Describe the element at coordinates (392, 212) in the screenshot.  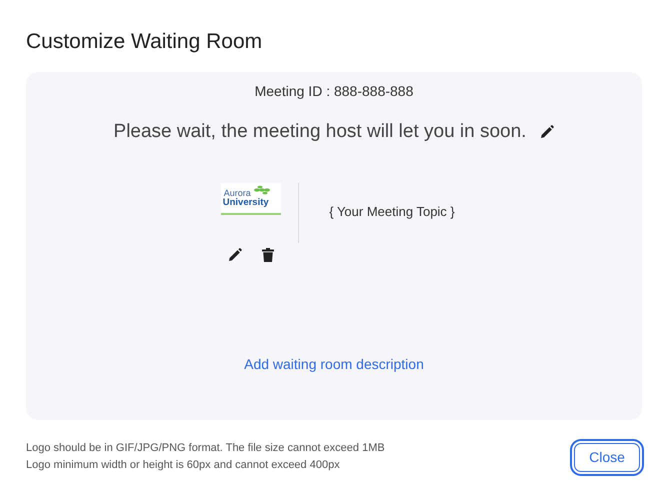
I see `meeting-topic: { Your Meeting Topic }` at that location.